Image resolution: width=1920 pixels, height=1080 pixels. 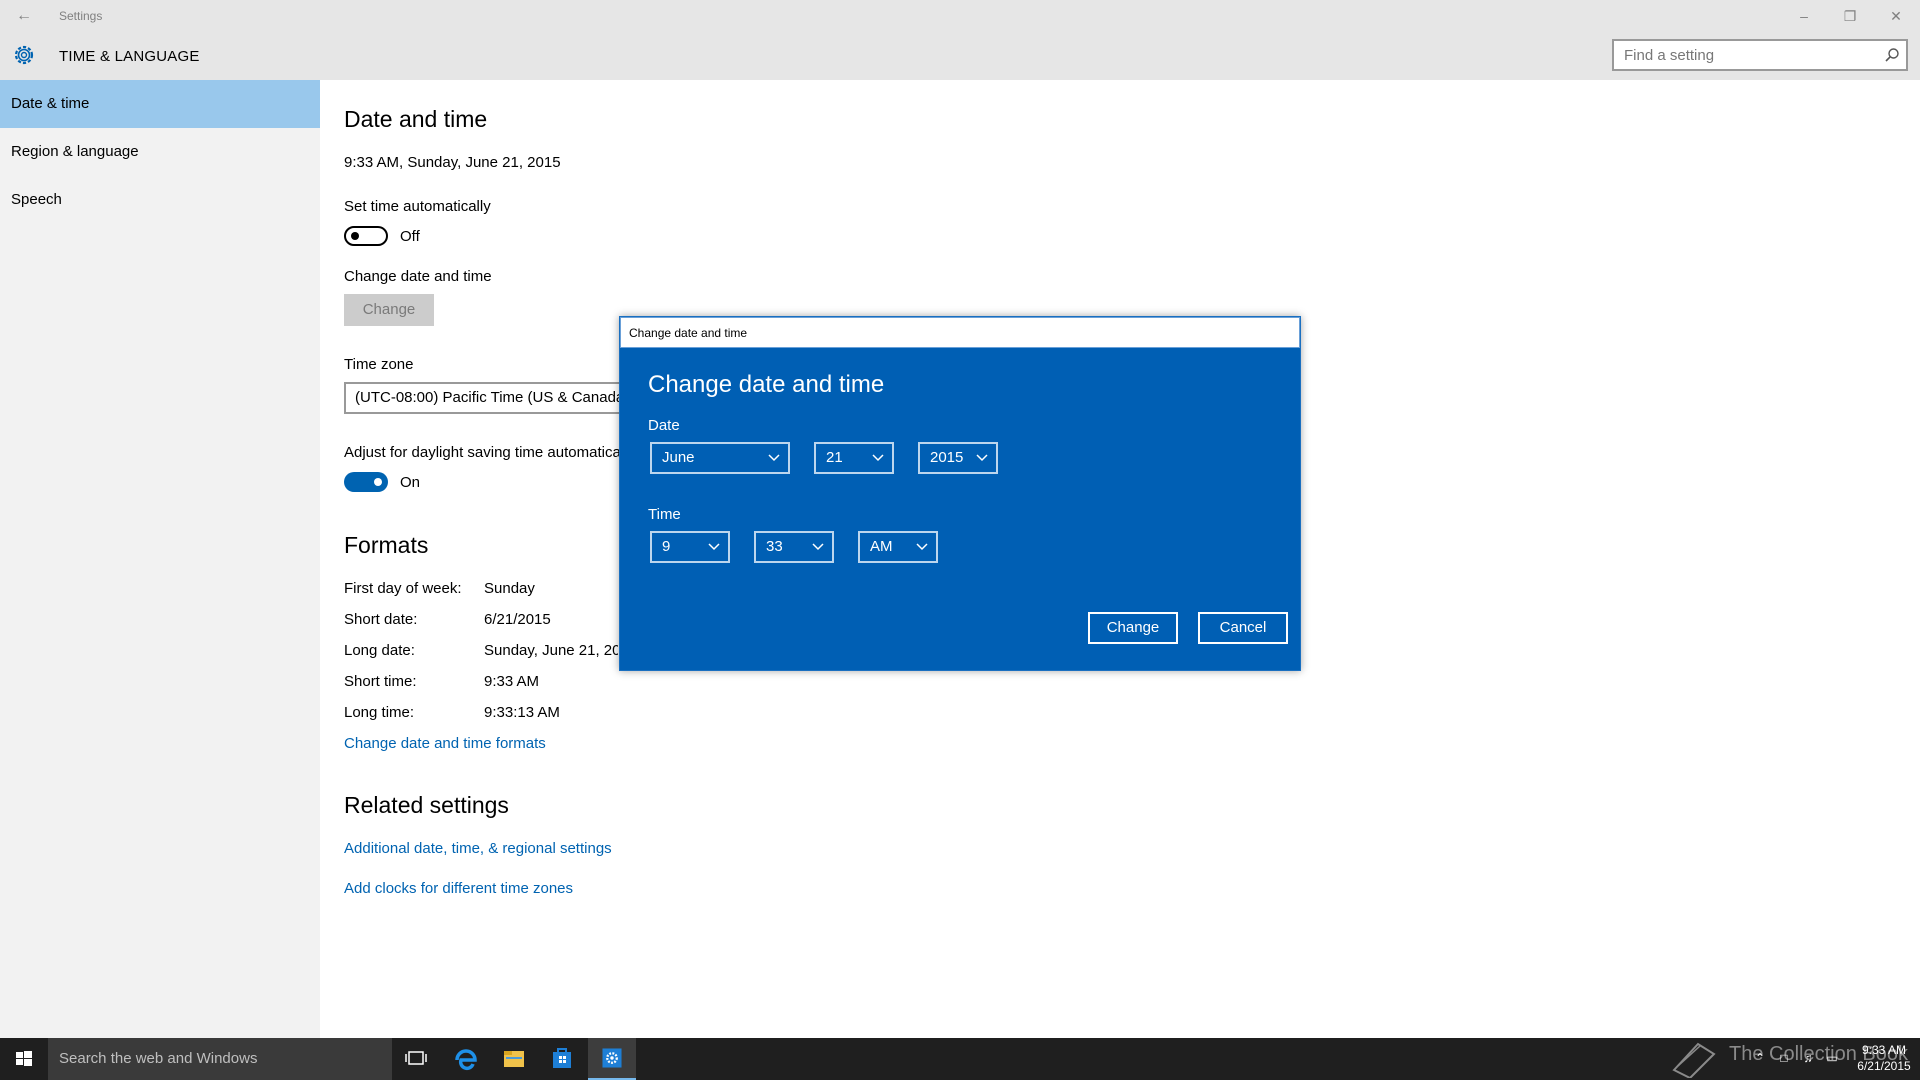 I want to click on day-dropdown: 21, so click(x=854, y=458).